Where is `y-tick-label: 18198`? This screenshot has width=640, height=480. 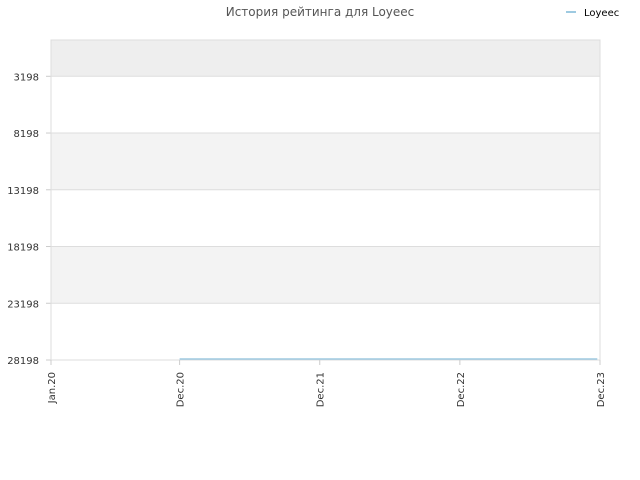 y-tick-label: 18198 is located at coordinates (23, 248).